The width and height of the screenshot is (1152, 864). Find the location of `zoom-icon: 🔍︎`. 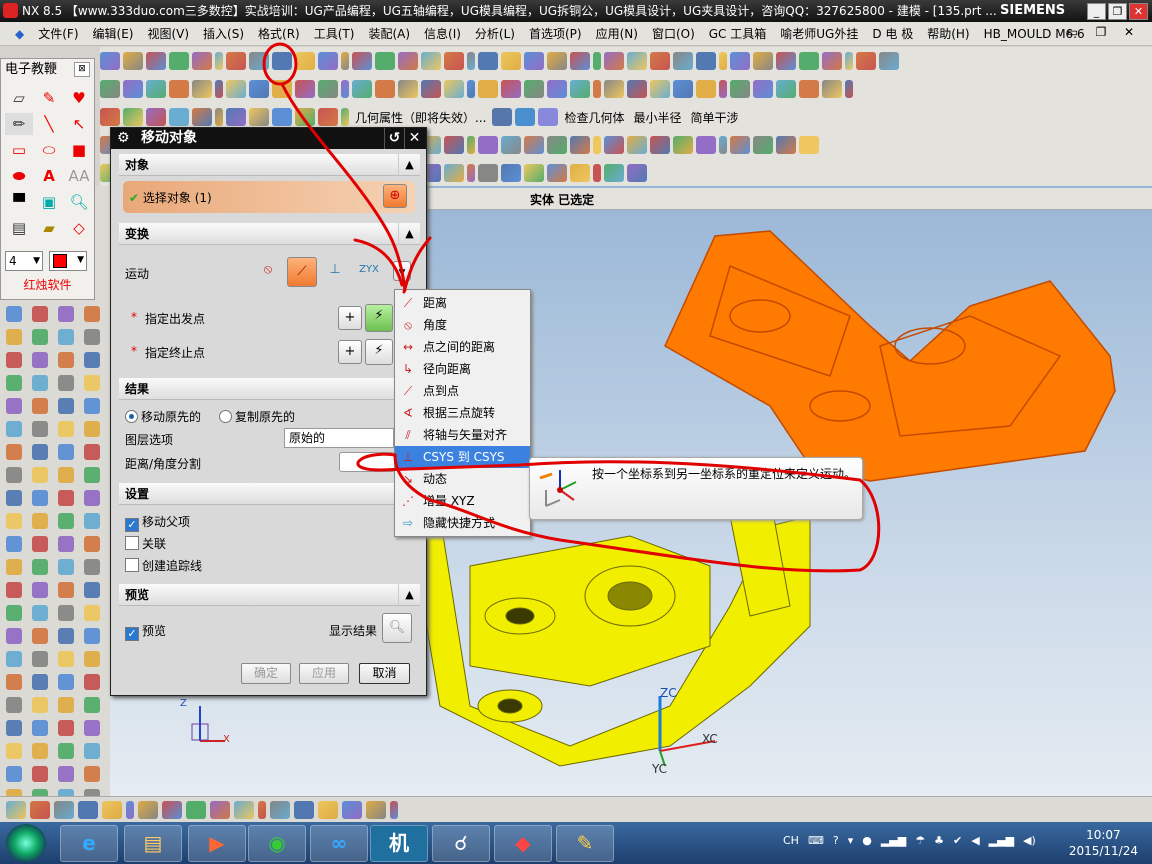

zoom-icon: 🔍︎ is located at coordinates (79, 202).